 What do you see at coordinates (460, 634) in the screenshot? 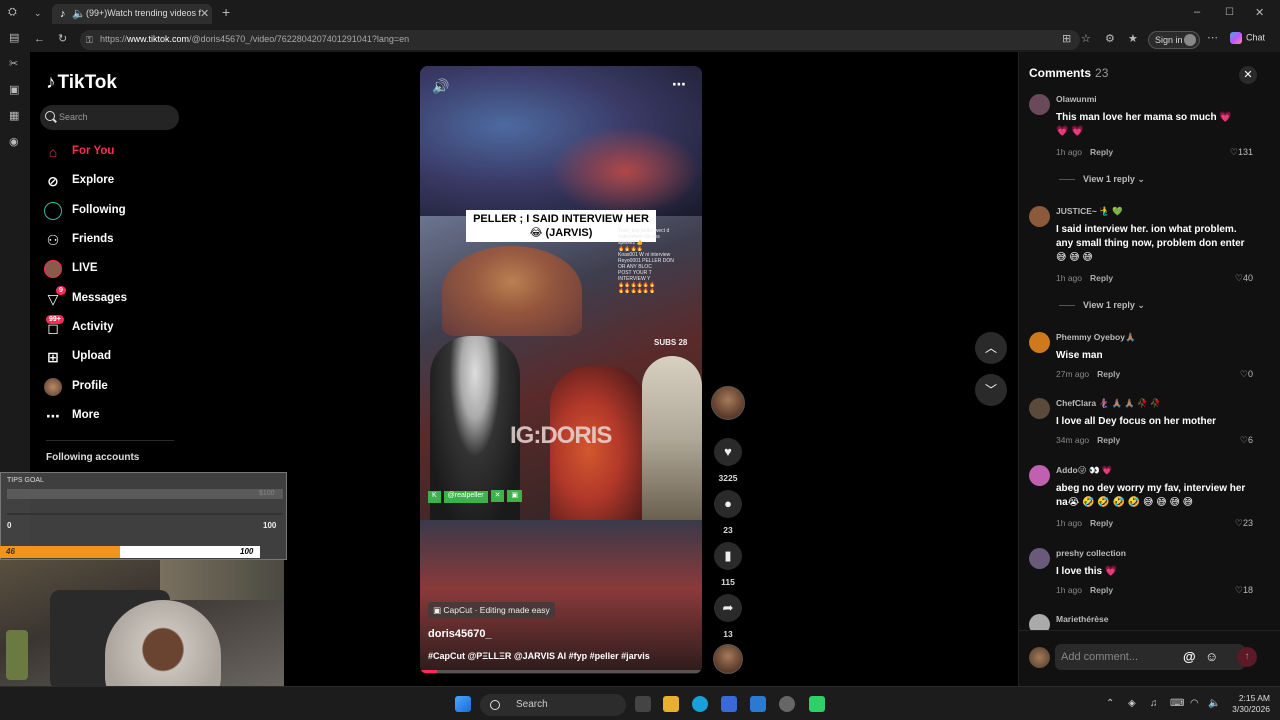
I see `video-username: doris45670_` at bounding box center [460, 634].